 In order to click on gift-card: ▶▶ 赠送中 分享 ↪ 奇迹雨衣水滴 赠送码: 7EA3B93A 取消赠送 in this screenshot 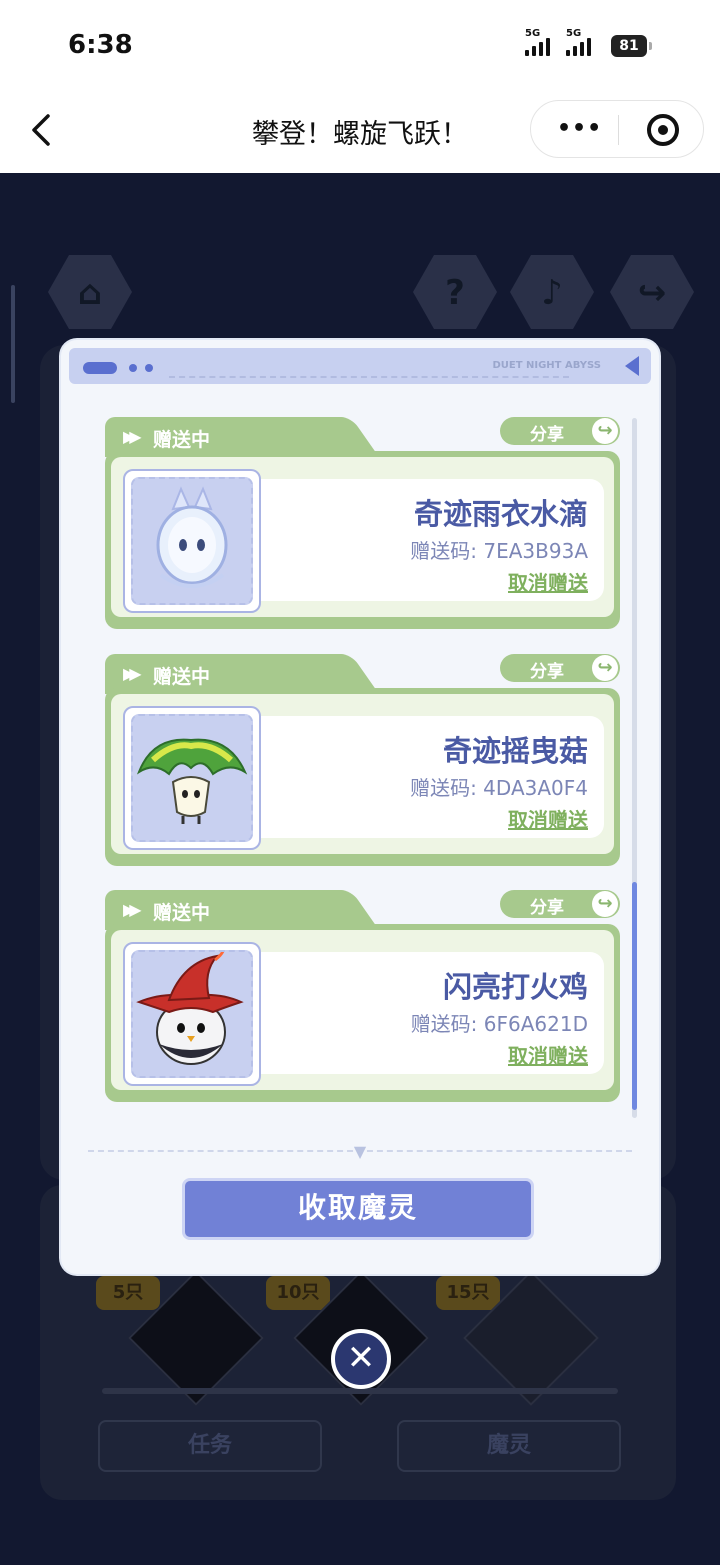, I will do `click(362, 523)`.